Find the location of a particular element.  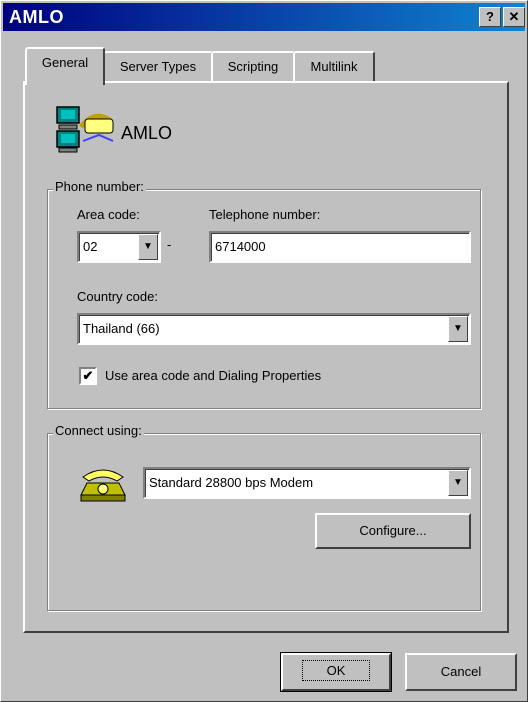

country-code-dropdown-button: ▼ is located at coordinates (458, 329).